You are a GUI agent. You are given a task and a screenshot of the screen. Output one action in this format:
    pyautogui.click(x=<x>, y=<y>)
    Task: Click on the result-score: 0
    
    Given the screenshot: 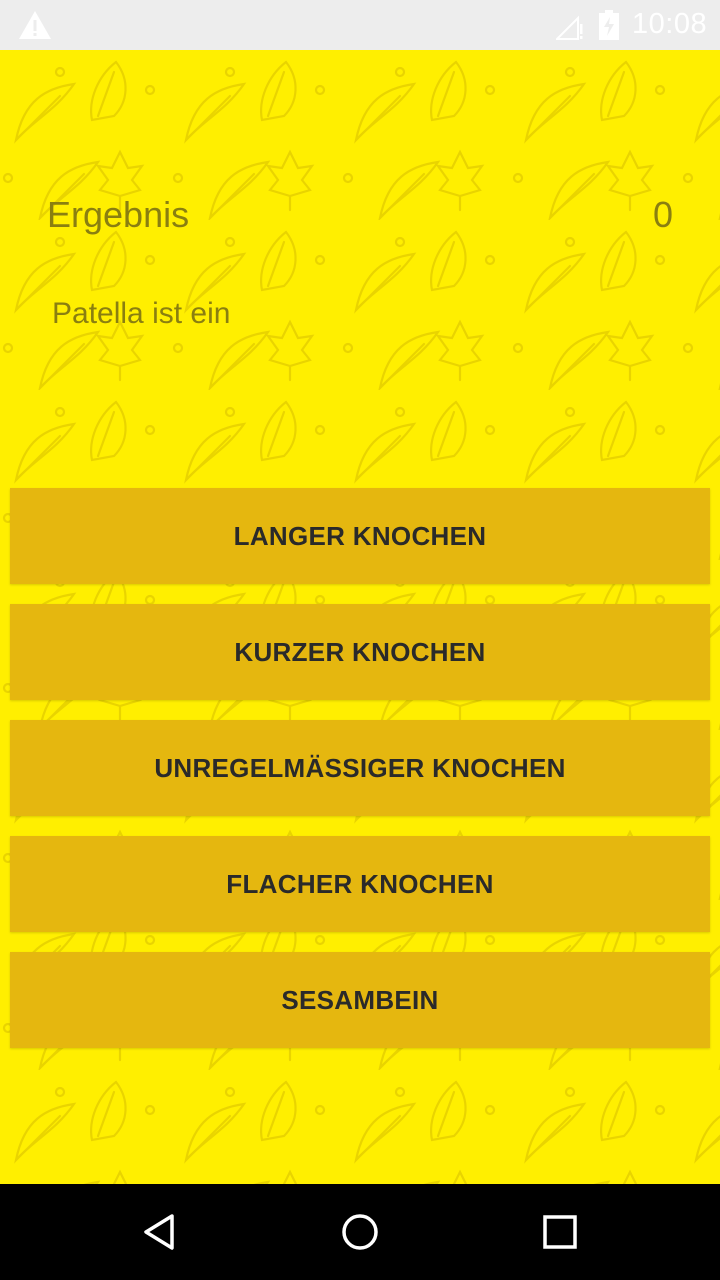 What is the action you would take?
    pyautogui.click(x=662, y=214)
    